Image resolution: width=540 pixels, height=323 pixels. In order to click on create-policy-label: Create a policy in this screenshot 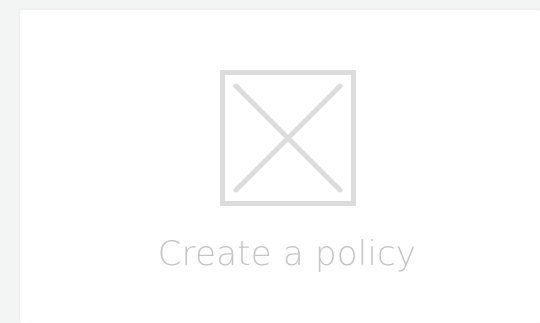, I will do `click(287, 254)`.